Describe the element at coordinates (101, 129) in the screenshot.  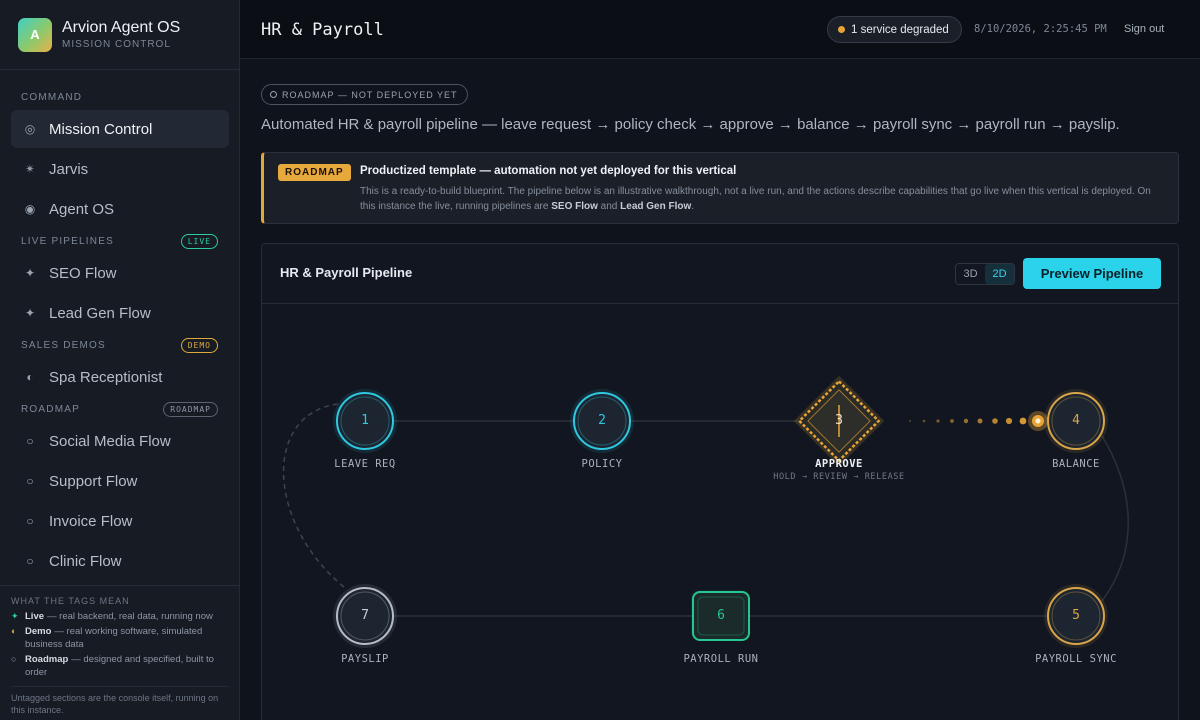
I see `nav-item-label: Mission Control` at that location.